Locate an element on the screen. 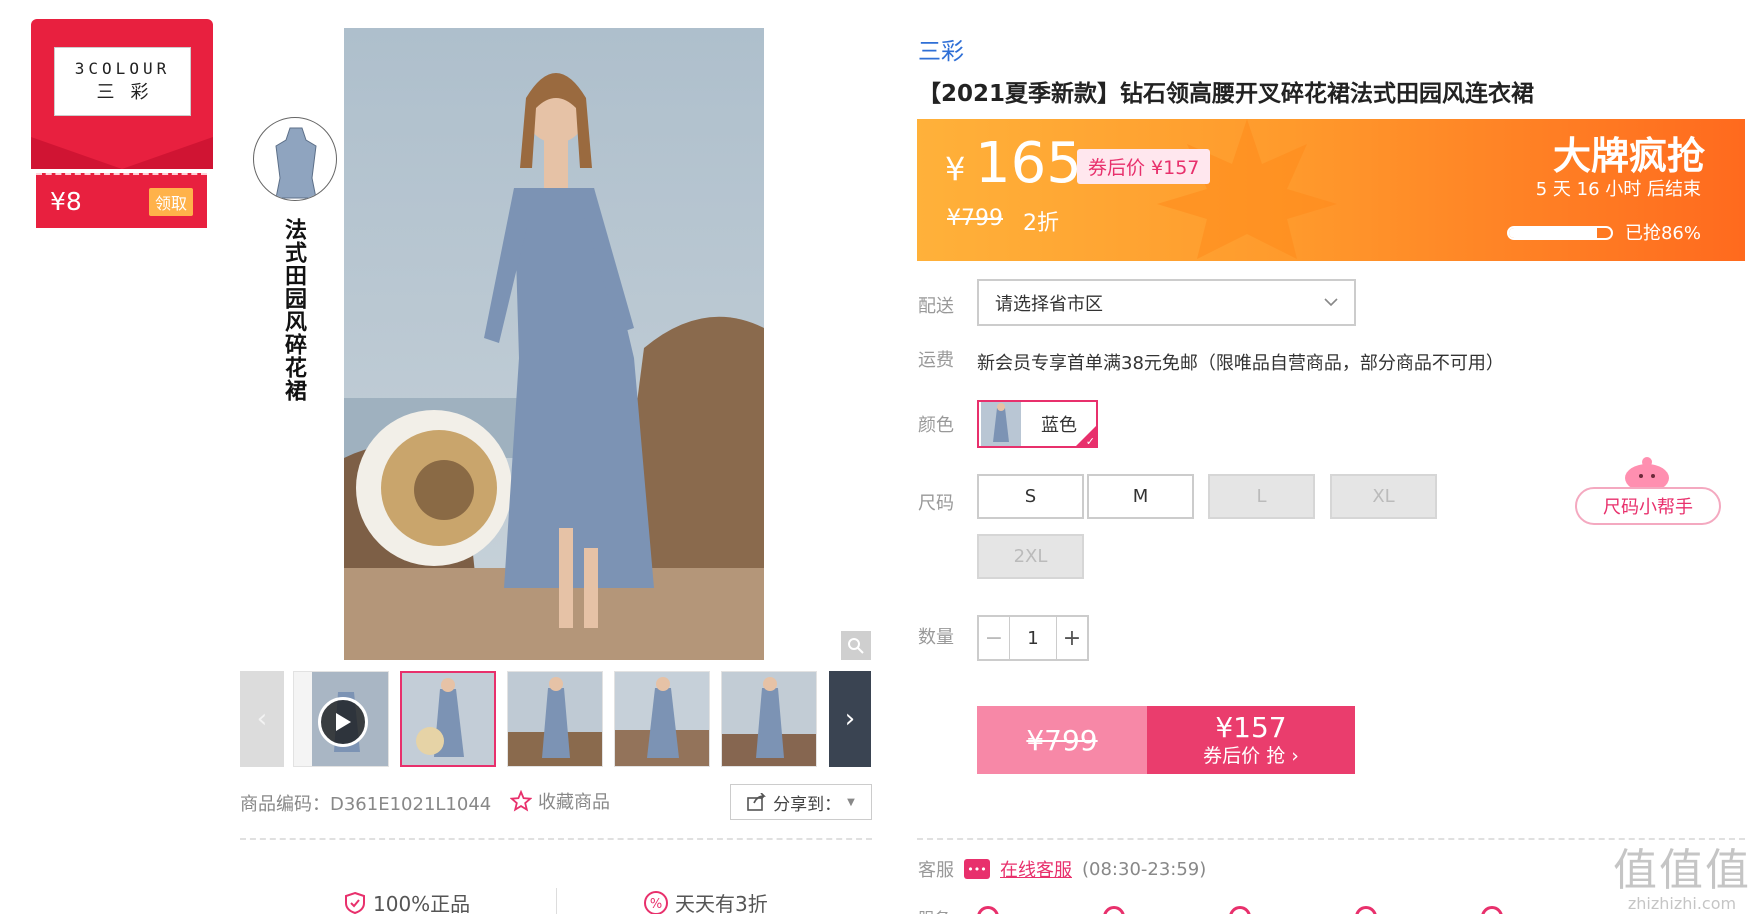 The width and height of the screenshot is (1759, 914). coupon-amount: ¥8 is located at coordinates (66, 201).